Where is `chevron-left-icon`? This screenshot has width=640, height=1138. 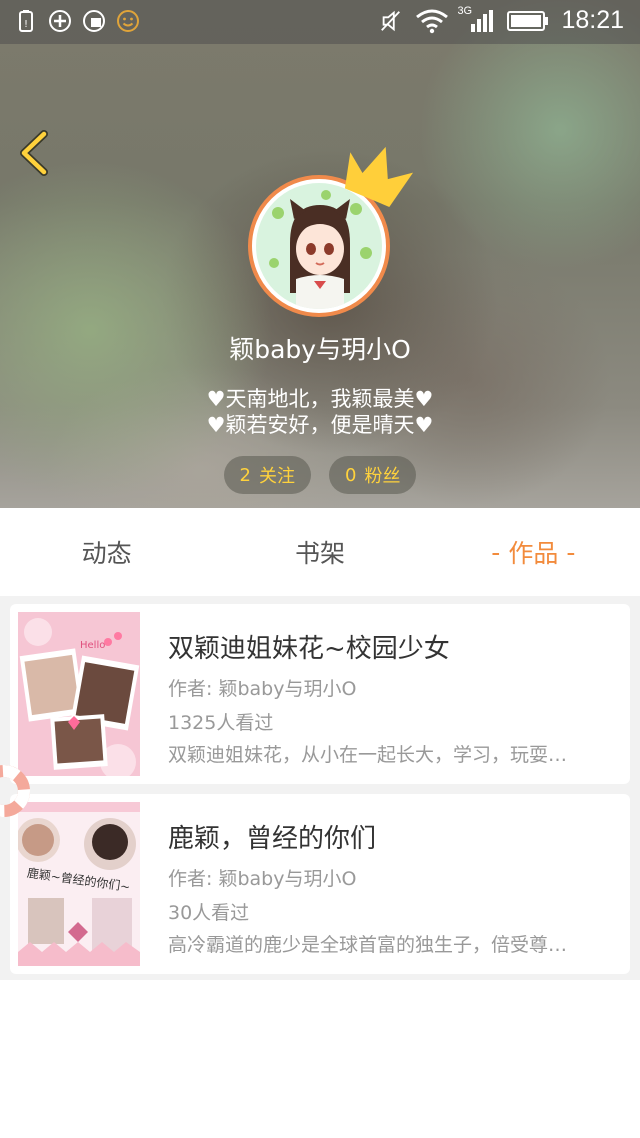 chevron-left-icon is located at coordinates (34, 153).